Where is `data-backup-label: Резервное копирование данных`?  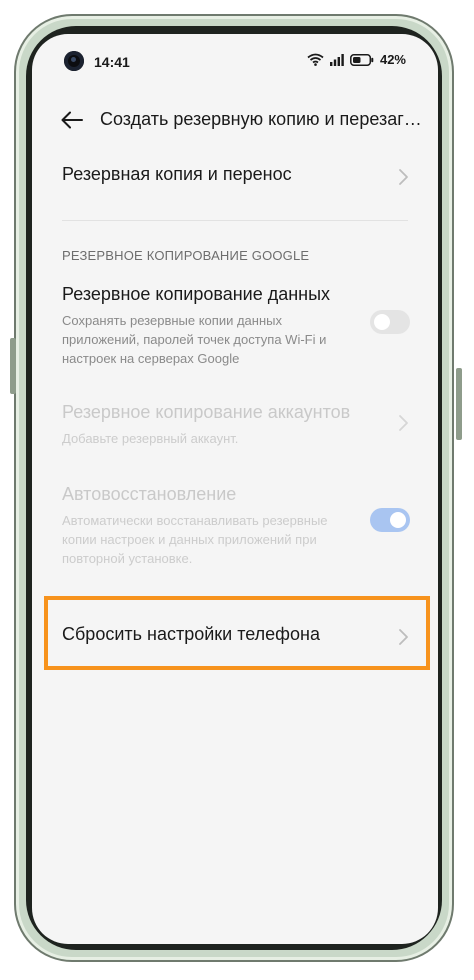
data-backup-label: Резервное копирование данных is located at coordinates (196, 294).